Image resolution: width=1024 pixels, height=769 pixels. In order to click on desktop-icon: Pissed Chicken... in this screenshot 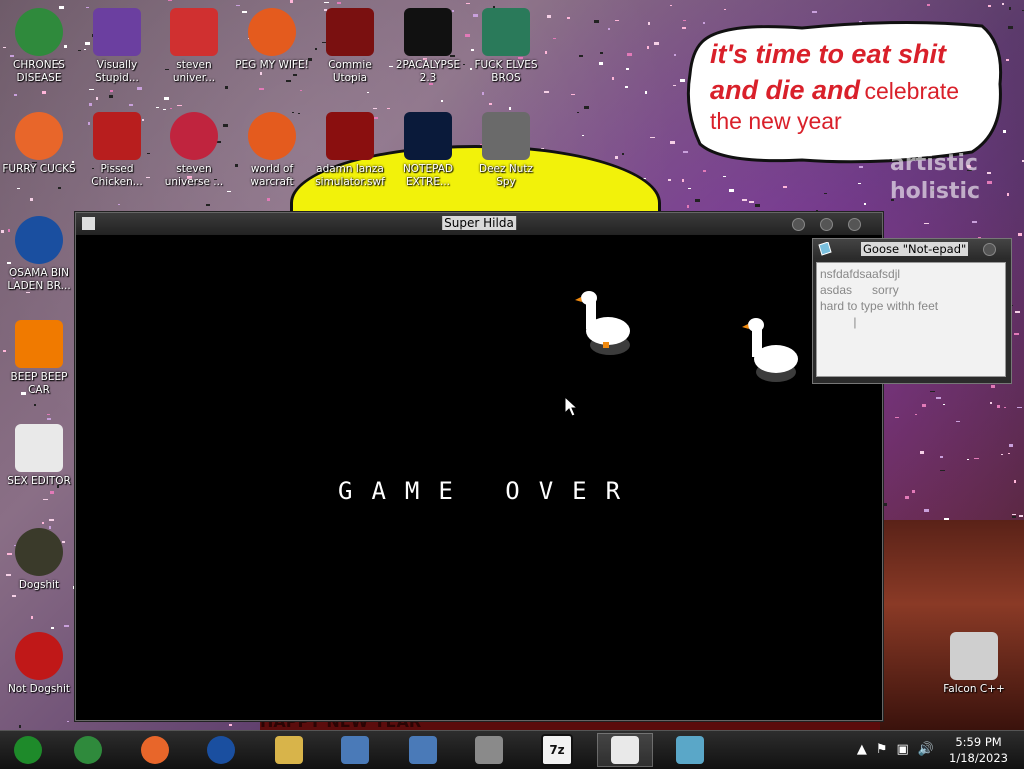, I will do `click(117, 150)`.